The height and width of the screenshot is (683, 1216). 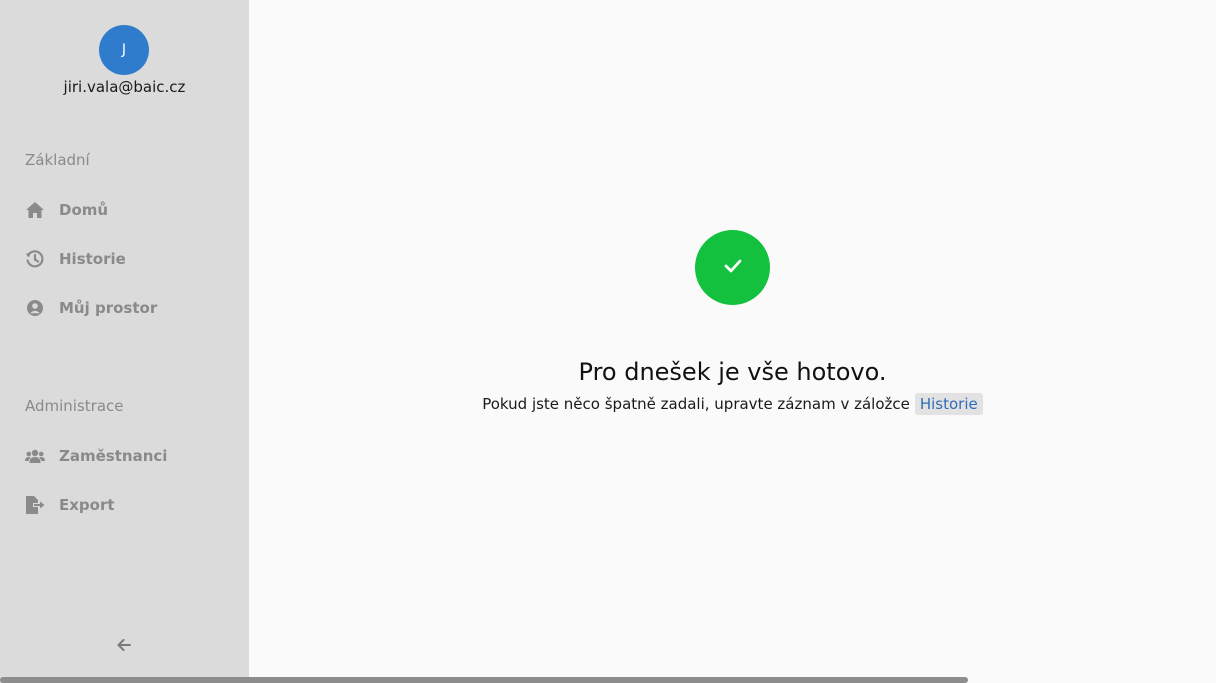 What do you see at coordinates (108, 308) in the screenshot?
I see `sidebar-item-label: Můj prostor` at bounding box center [108, 308].